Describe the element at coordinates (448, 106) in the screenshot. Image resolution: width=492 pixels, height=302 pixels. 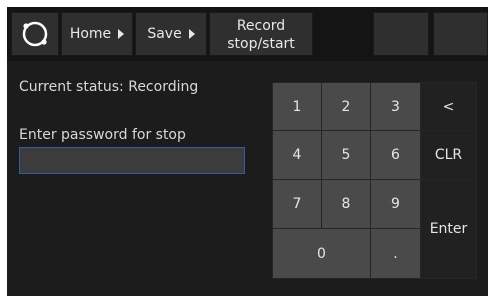
I see `keypad-backspace-key: <` at that location.